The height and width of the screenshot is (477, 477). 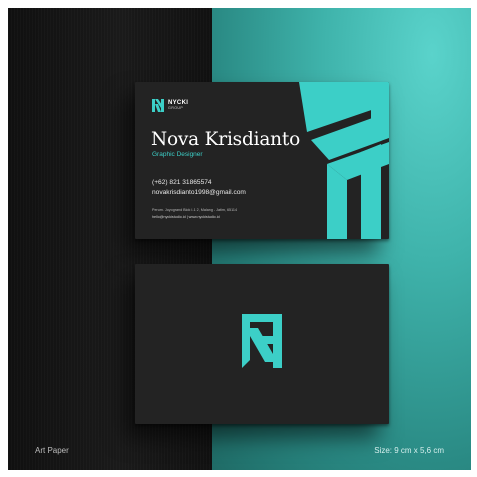 What do you see at coordinates (344, 160) in the screenshot?
I see `front-logo-graphic` at bounding box center [344, 160].